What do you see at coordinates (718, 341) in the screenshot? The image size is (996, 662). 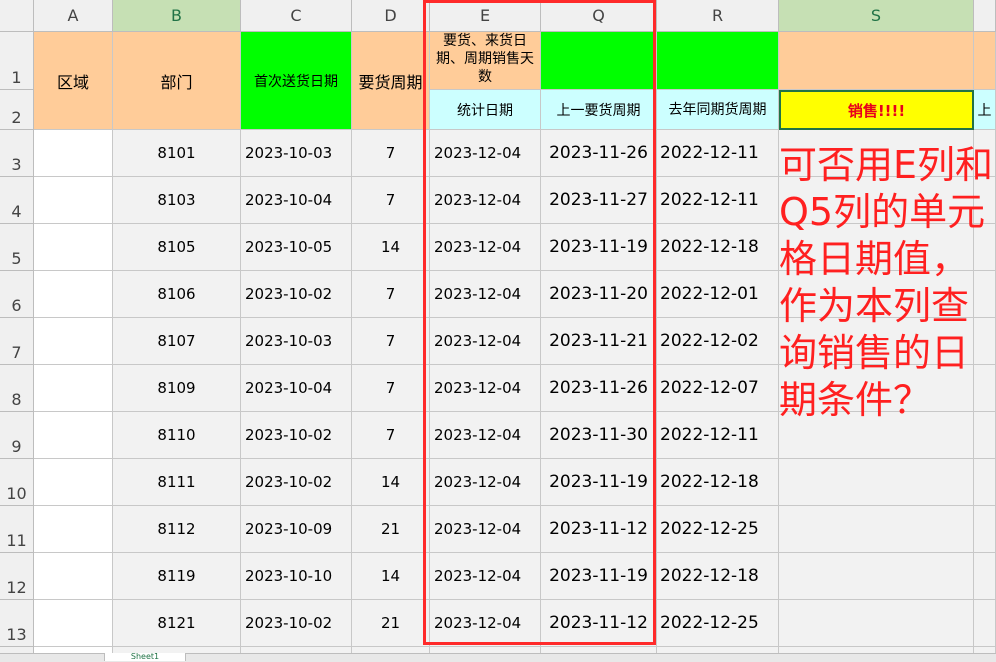 I see `cell-last-year-cycle: 2022-12-02` at bounding box center [718, 341].